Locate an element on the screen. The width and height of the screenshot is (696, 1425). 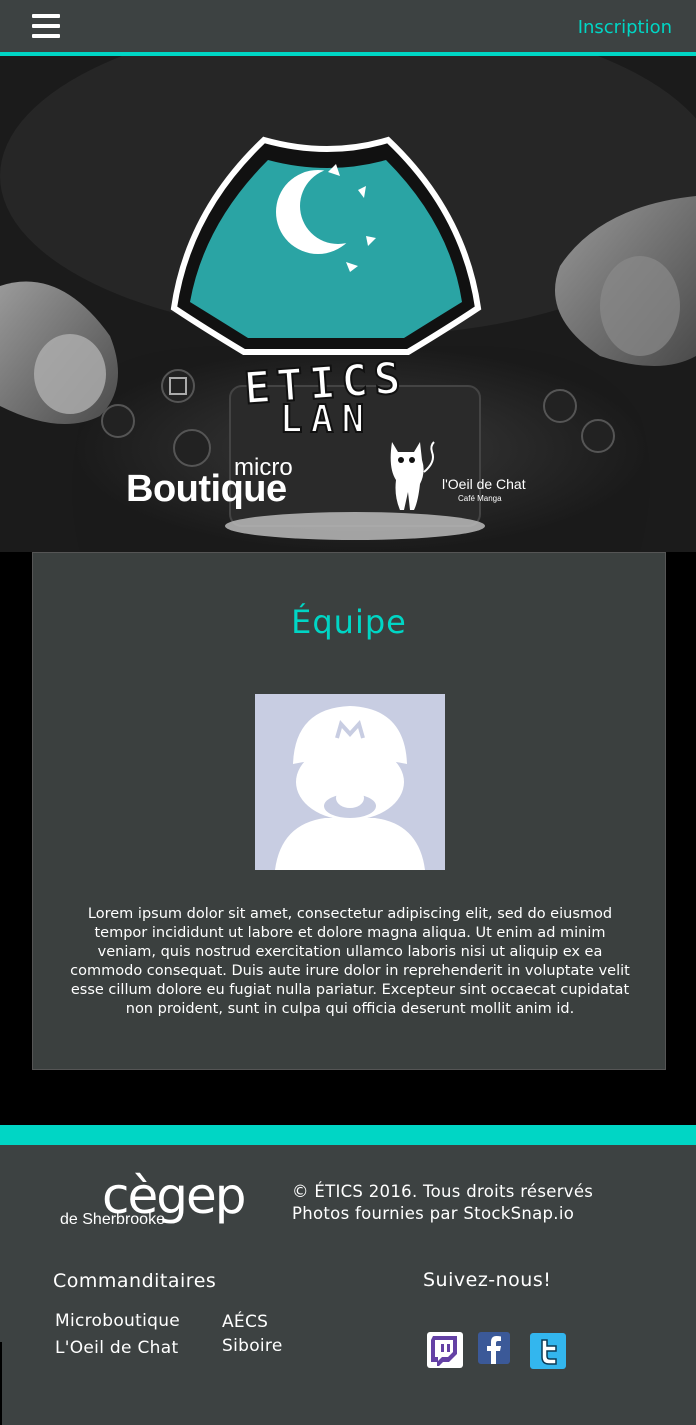
cegep-logo-sub-text: de Sherbrooke is located at coordinates (112, 1219).